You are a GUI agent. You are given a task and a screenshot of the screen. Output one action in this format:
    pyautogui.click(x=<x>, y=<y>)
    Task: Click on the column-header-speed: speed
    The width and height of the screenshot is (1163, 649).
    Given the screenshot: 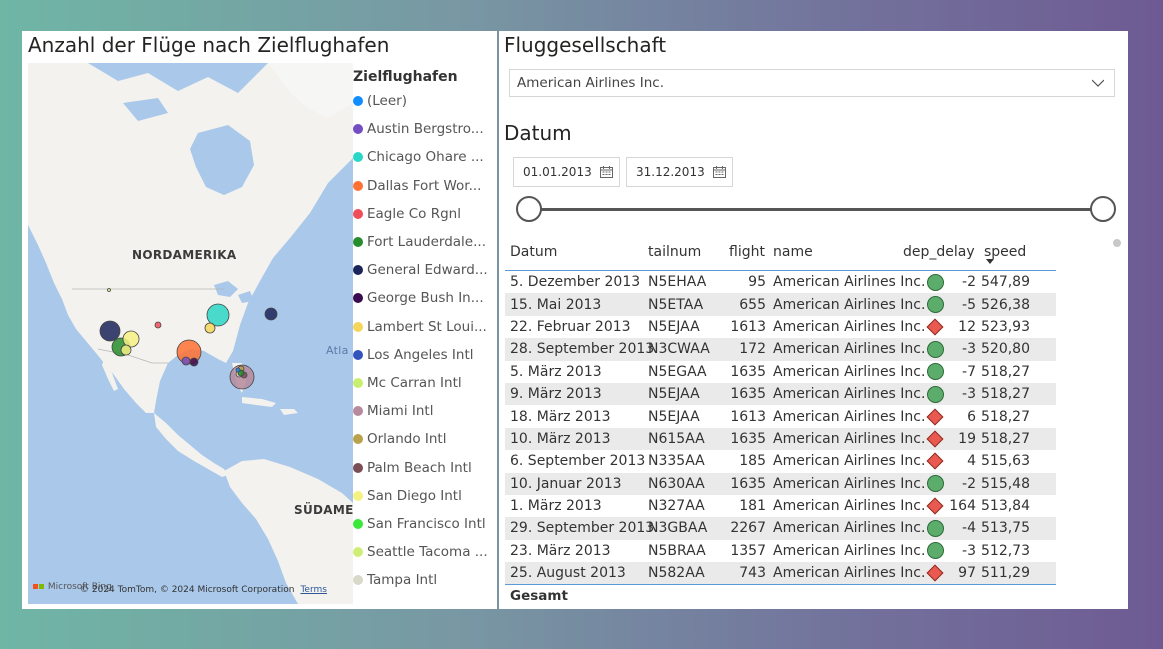 What is the action you would take?
    pyautogui.click(x=1006, y=254)
    